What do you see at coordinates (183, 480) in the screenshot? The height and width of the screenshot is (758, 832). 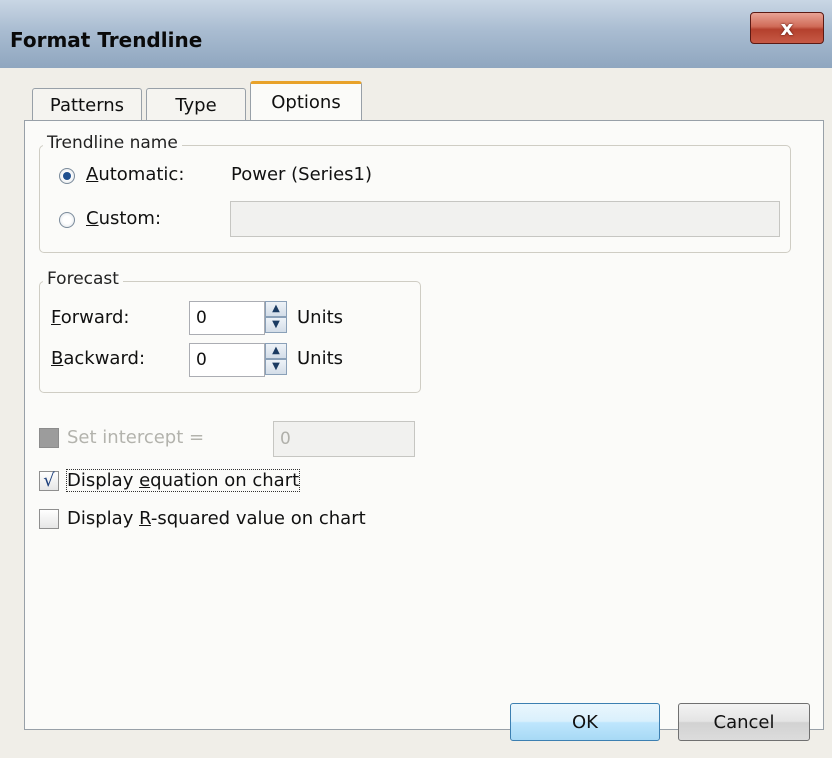 I see `display-equation-label: Display equation on chart` at bounding box center [183, 480].